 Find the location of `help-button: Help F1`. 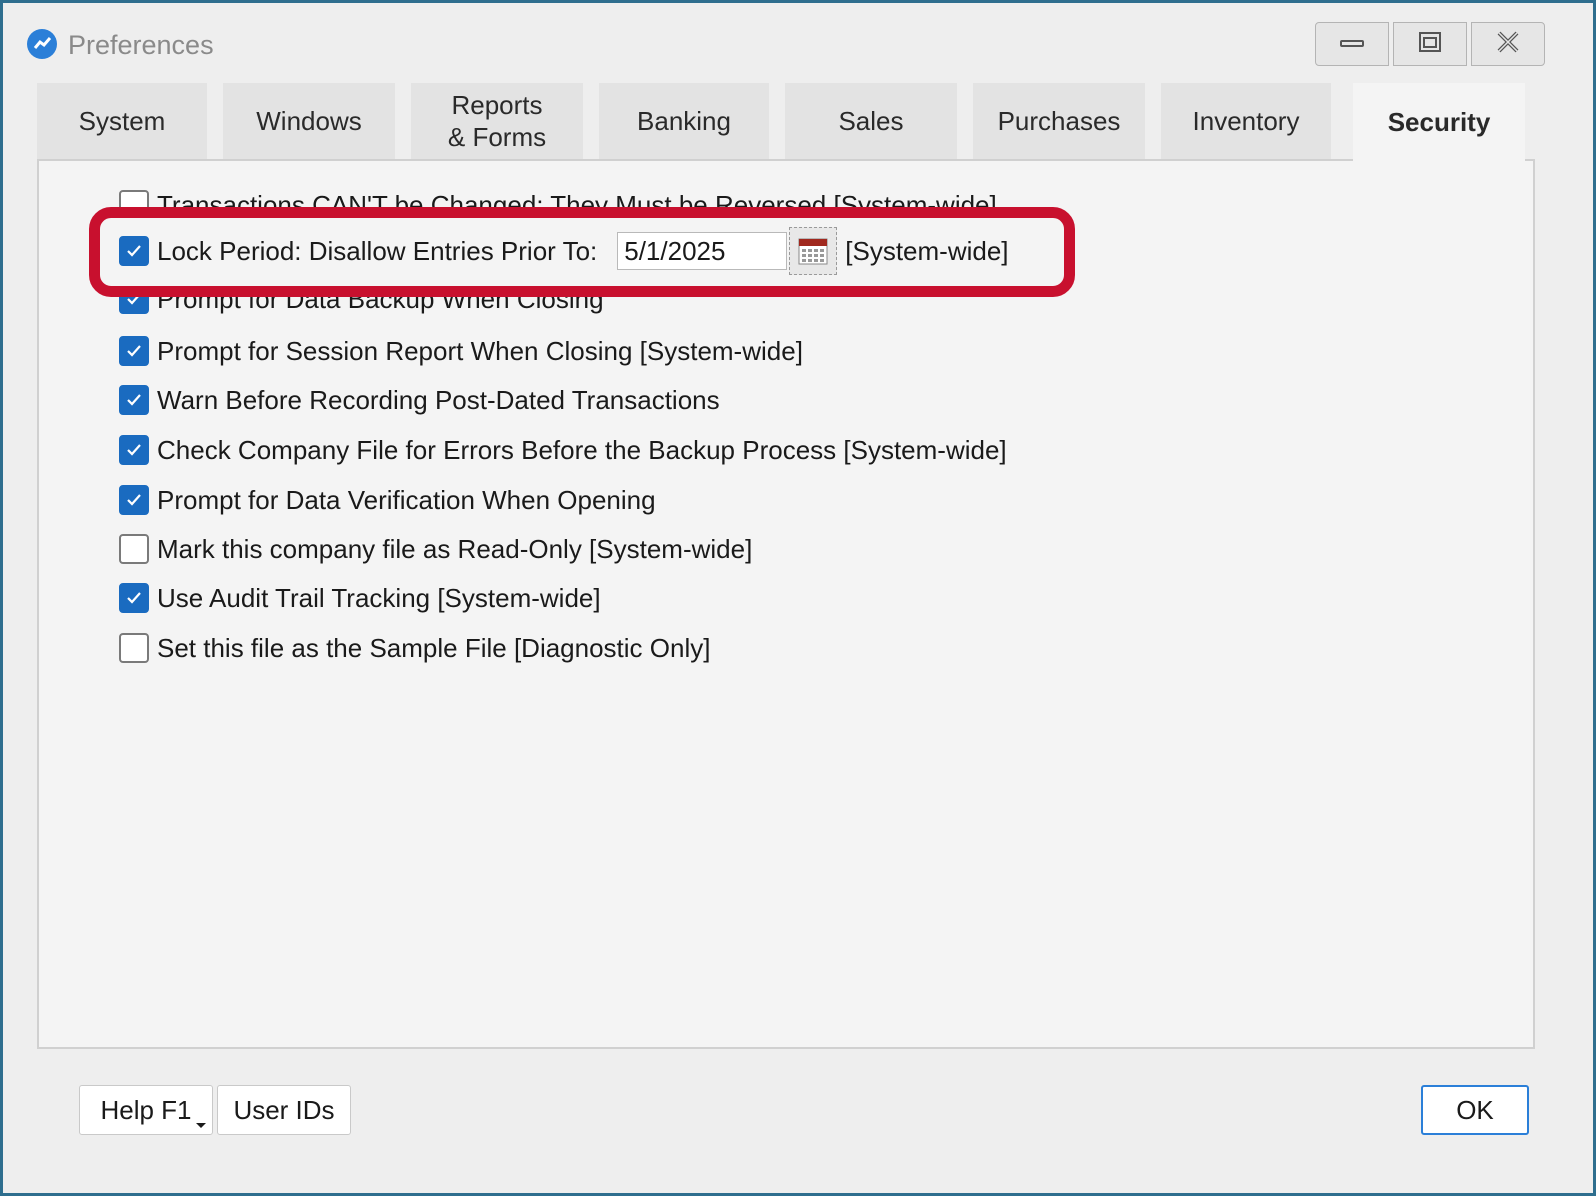

help-button: Help F1 is located at coordinates (146, 1110).